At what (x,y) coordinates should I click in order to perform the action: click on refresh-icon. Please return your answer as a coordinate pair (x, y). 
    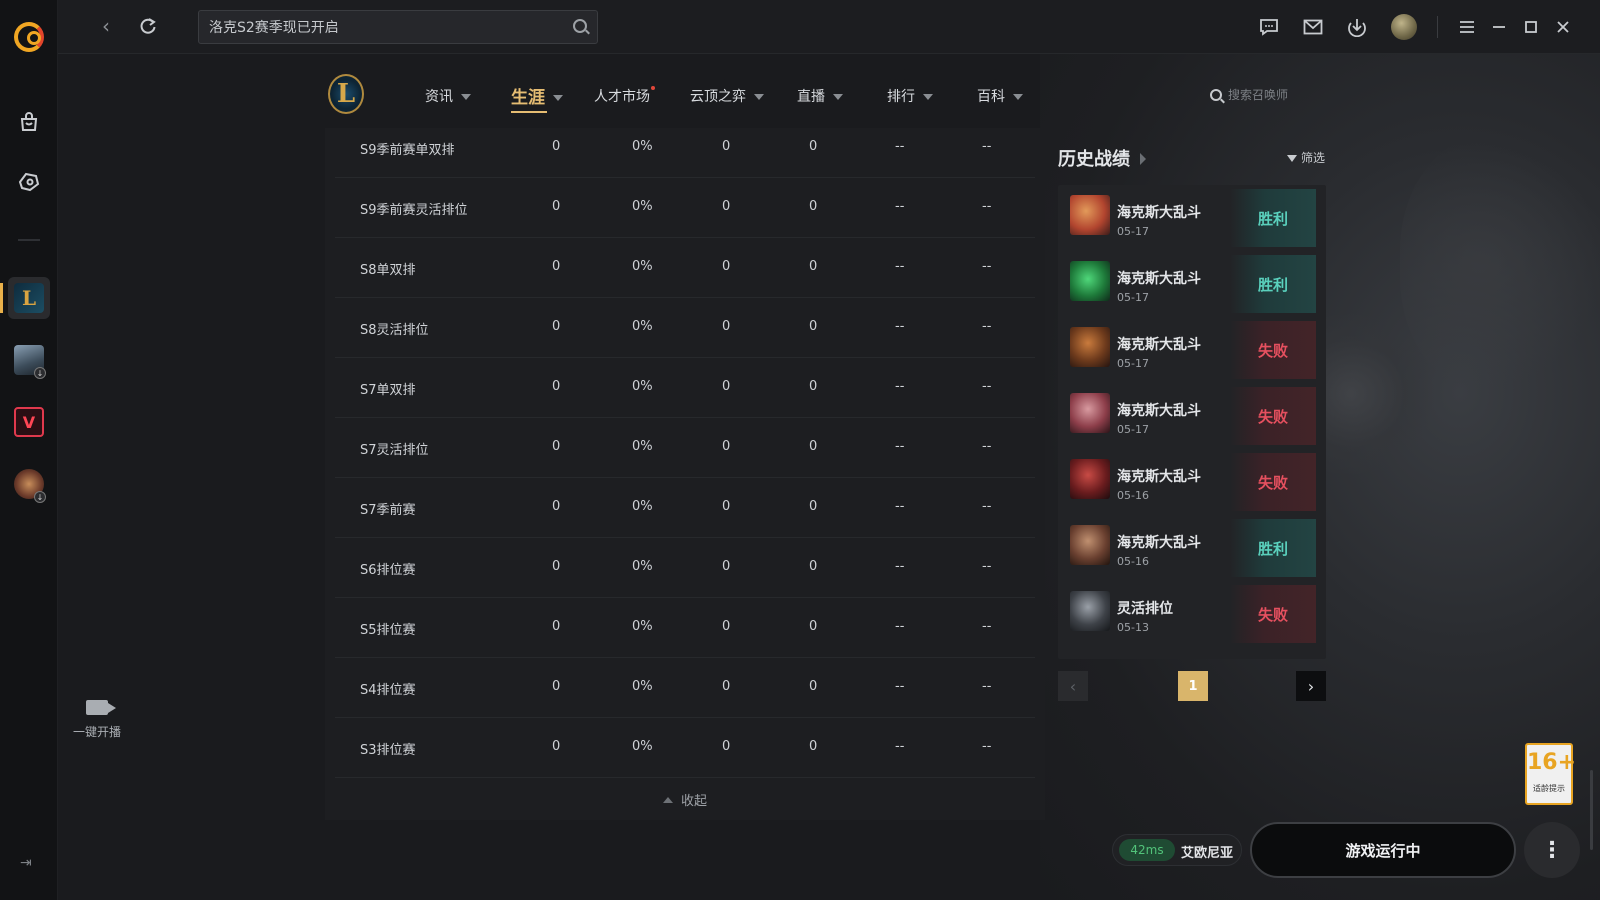
    Looking at the image, I should click on (148, 26).